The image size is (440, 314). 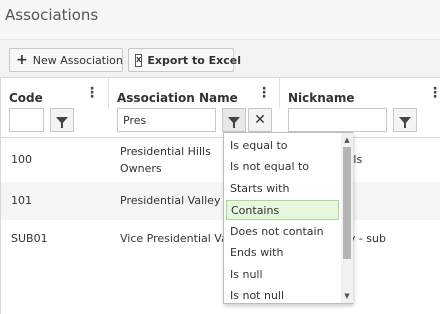 I want to click on column-header-nickname: Nickname ⋮, so click(x=360, y=93).